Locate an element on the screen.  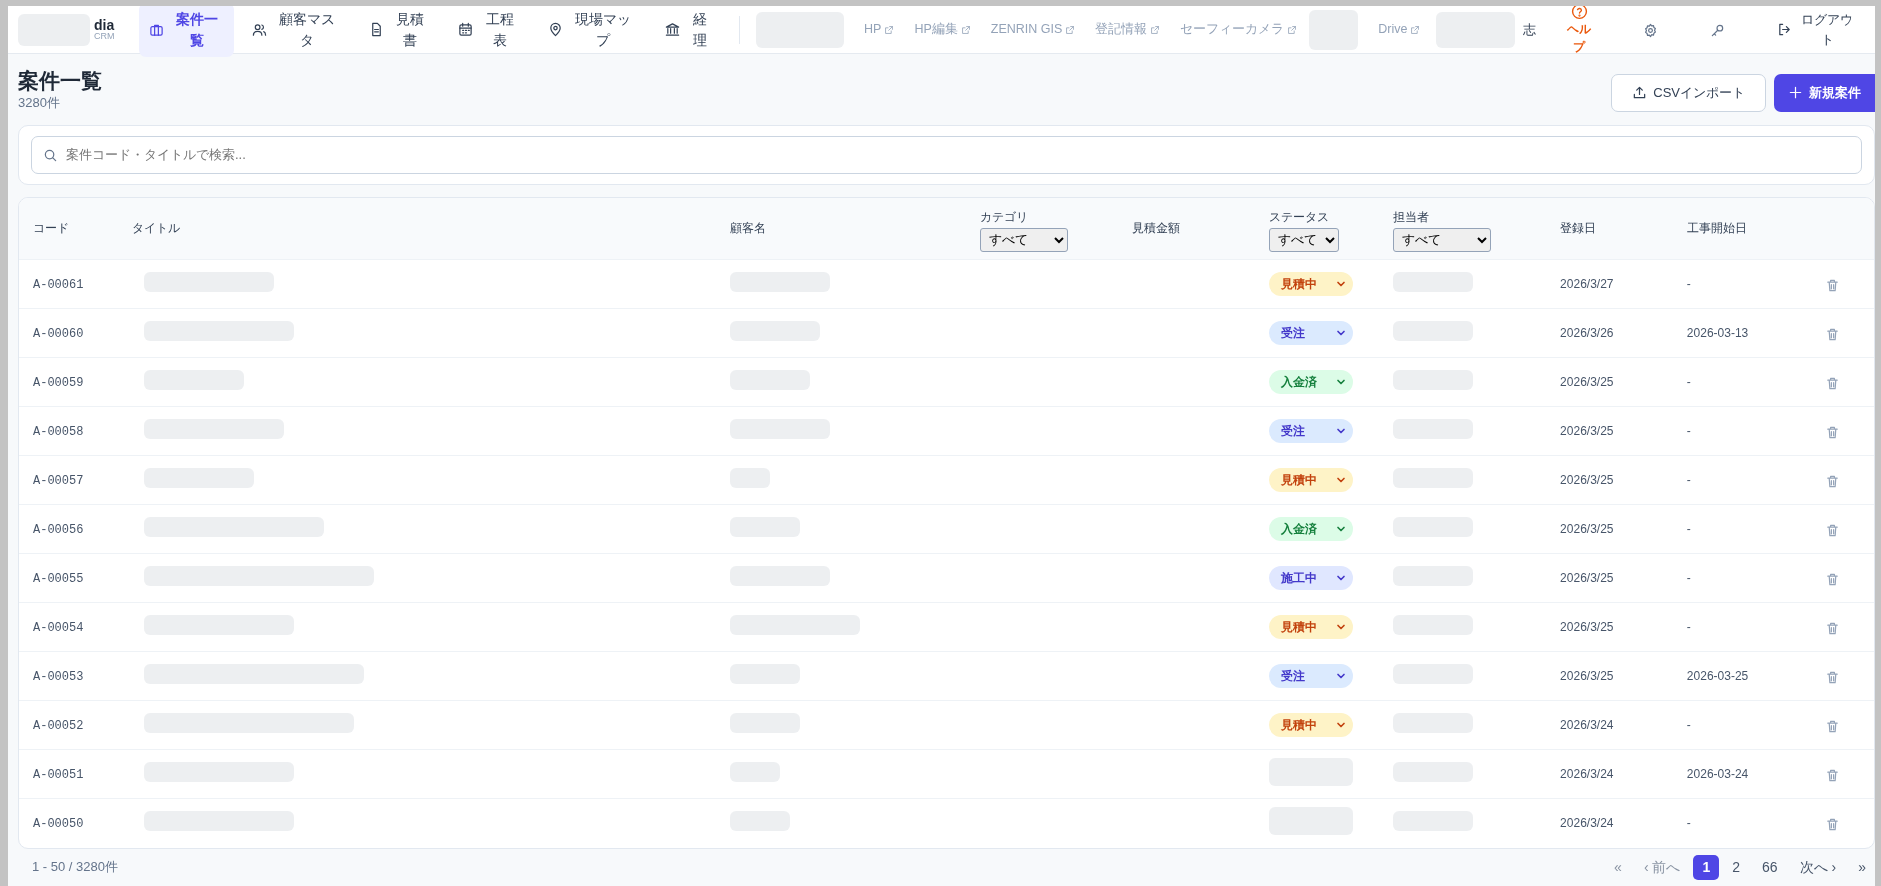
registered-date: 2026/3/27 is located at coordinates (1587, 284).